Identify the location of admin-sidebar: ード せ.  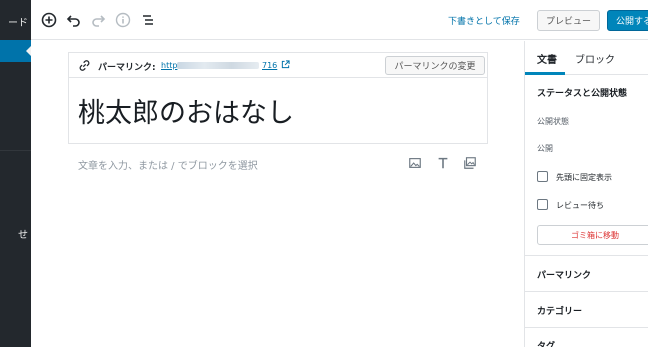
(15, 173).